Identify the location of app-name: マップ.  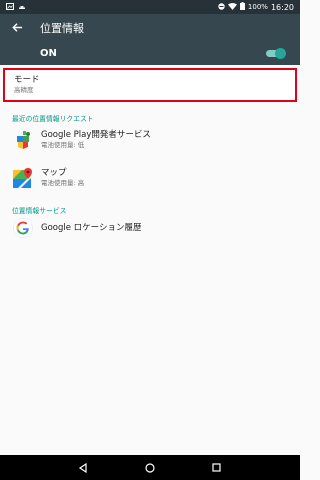
(54, 173).